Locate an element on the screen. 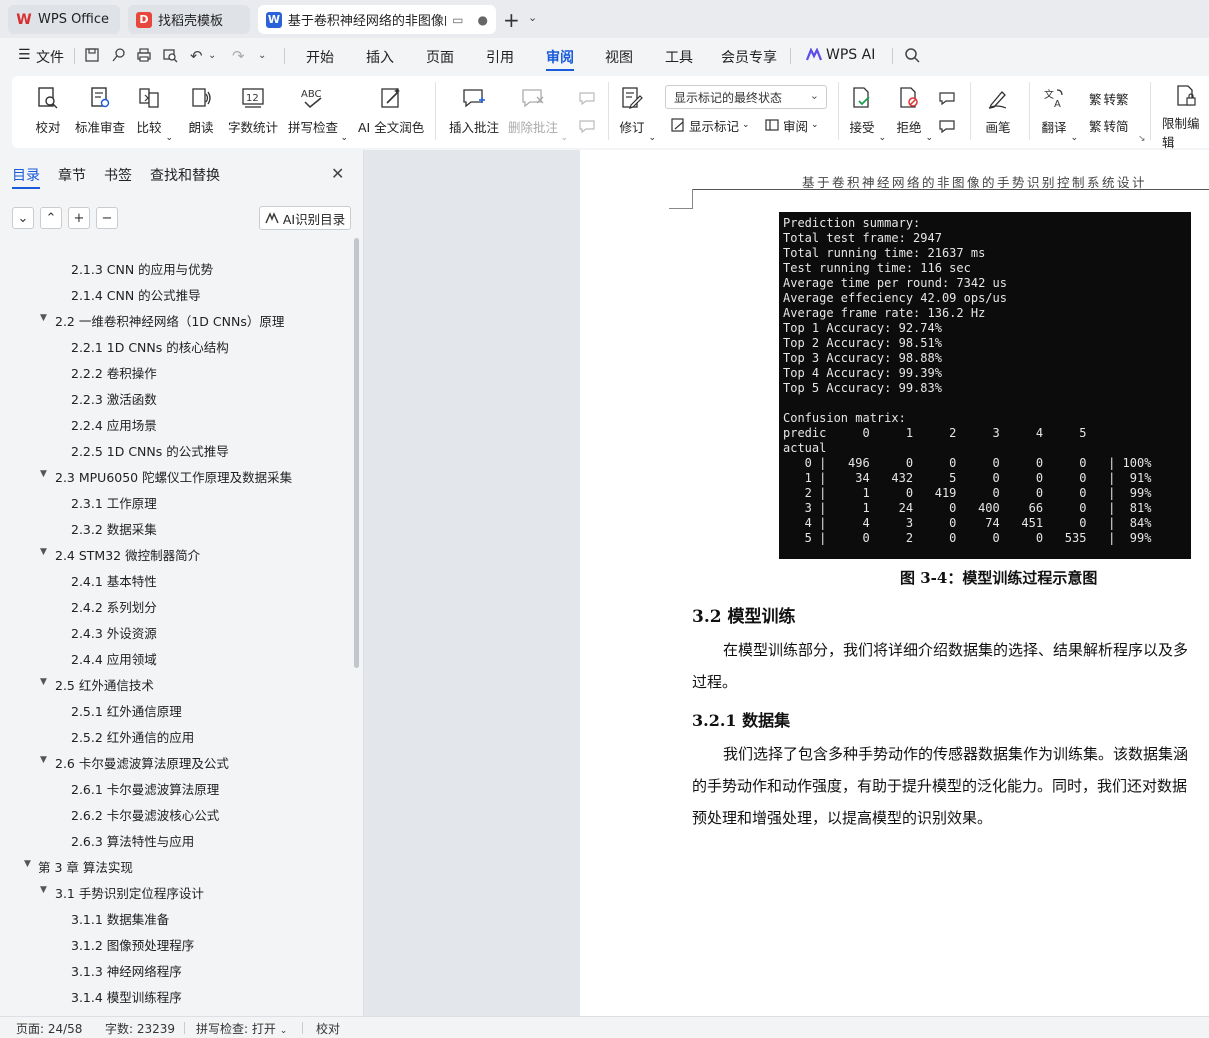 The height and width of the screenshot is (1038, 1209). toc-item: 2.1.4 CNN 的公式推导 is located at coordinates (175, 294).